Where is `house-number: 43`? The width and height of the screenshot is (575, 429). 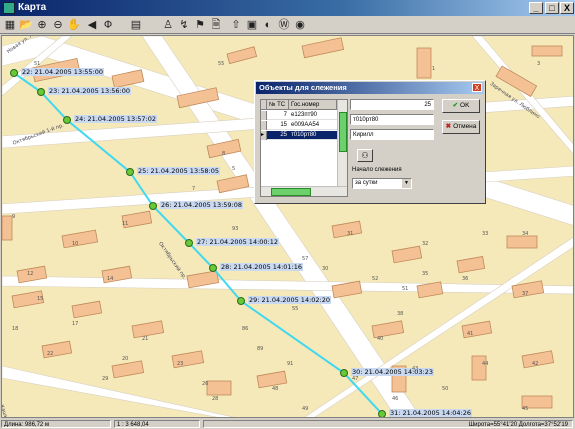 house-number: 43 is located at coordinates (415, 369).